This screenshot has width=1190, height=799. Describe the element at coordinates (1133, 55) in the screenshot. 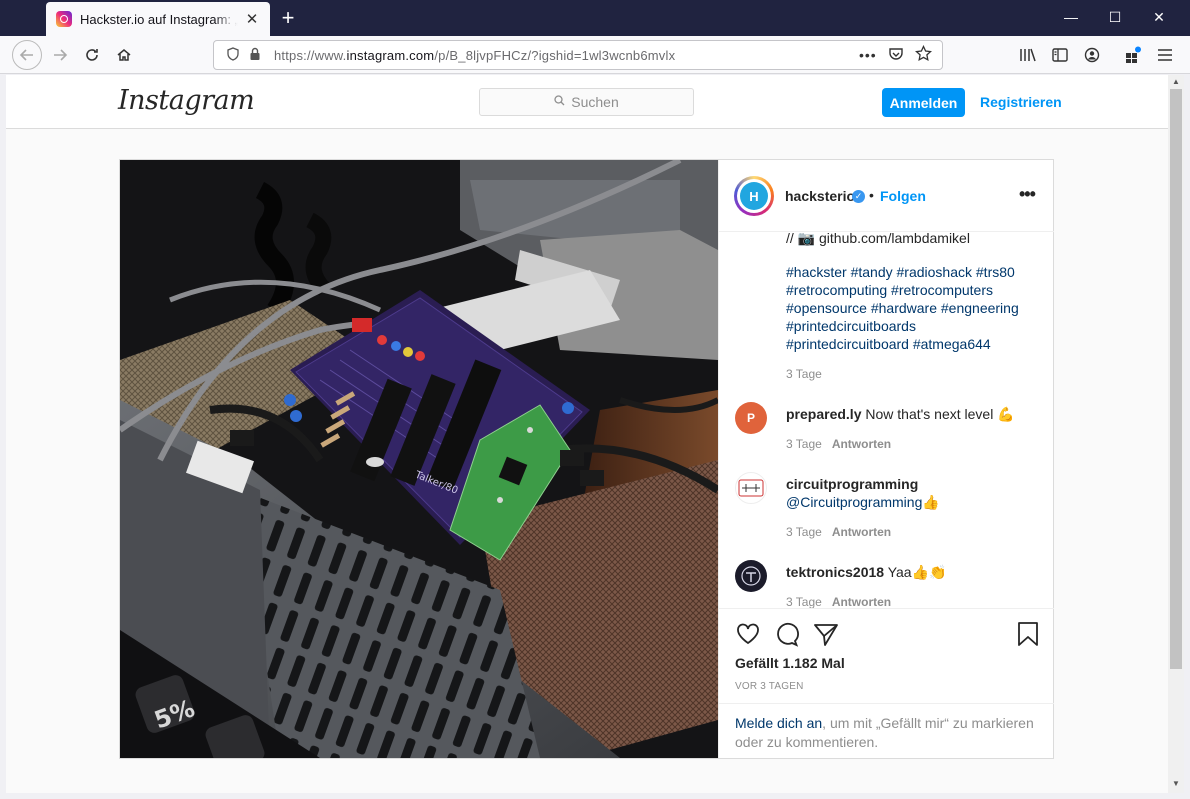

I see `extensions-icon` at that location.